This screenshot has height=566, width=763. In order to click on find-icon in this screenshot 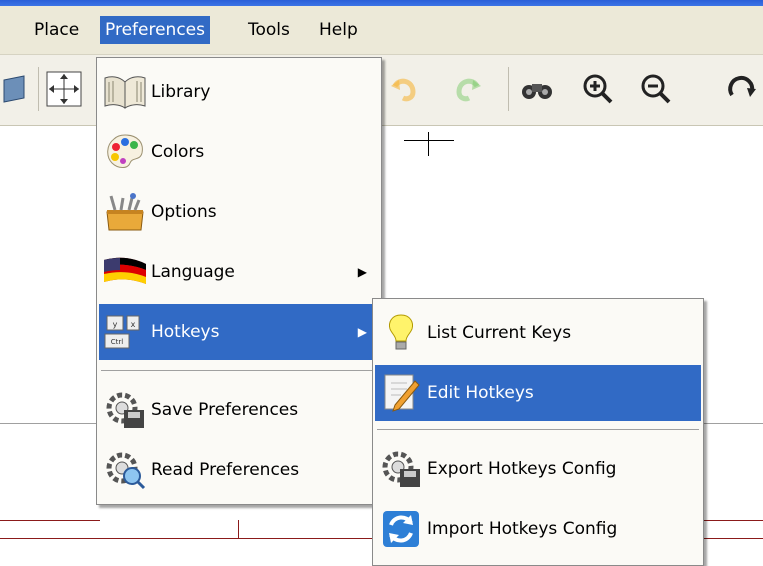, I will do `click(537, 89)`.